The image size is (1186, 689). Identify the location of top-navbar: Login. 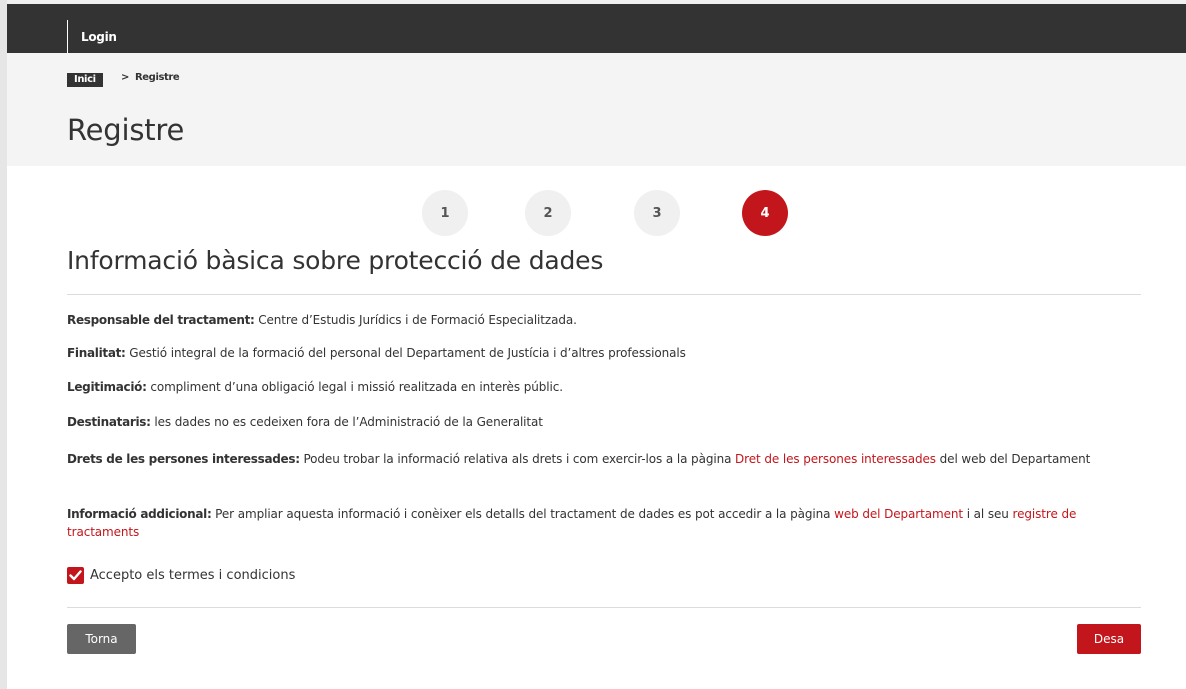
(596, 28).